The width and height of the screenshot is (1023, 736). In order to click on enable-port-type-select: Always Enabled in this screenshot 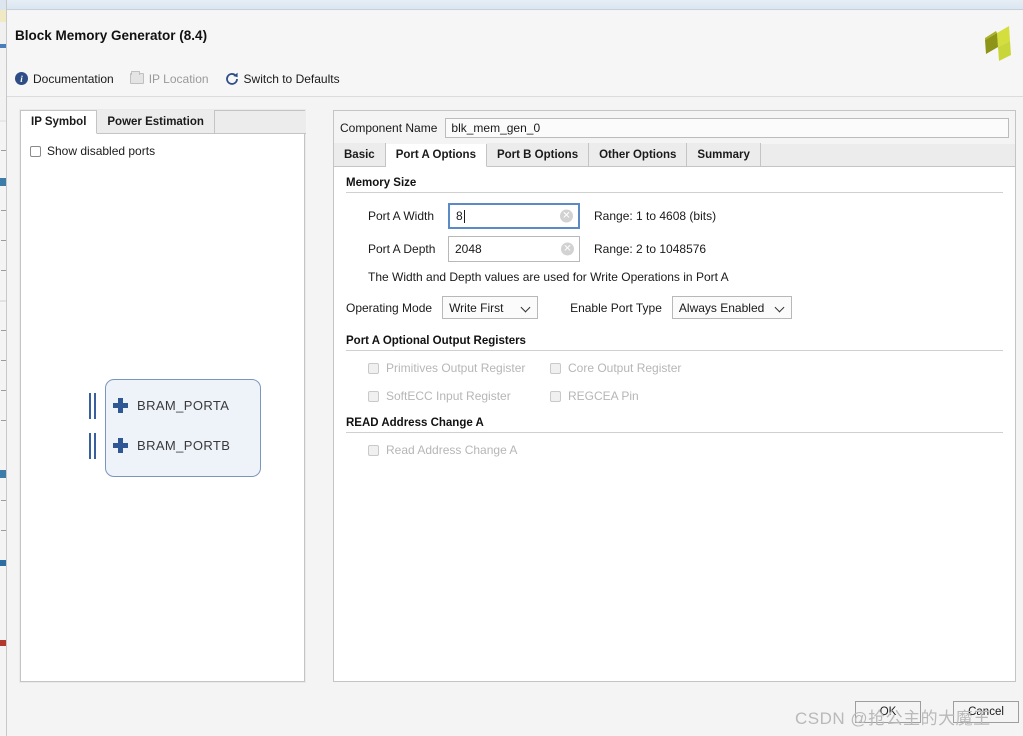, I will do `click(731, 307)`.